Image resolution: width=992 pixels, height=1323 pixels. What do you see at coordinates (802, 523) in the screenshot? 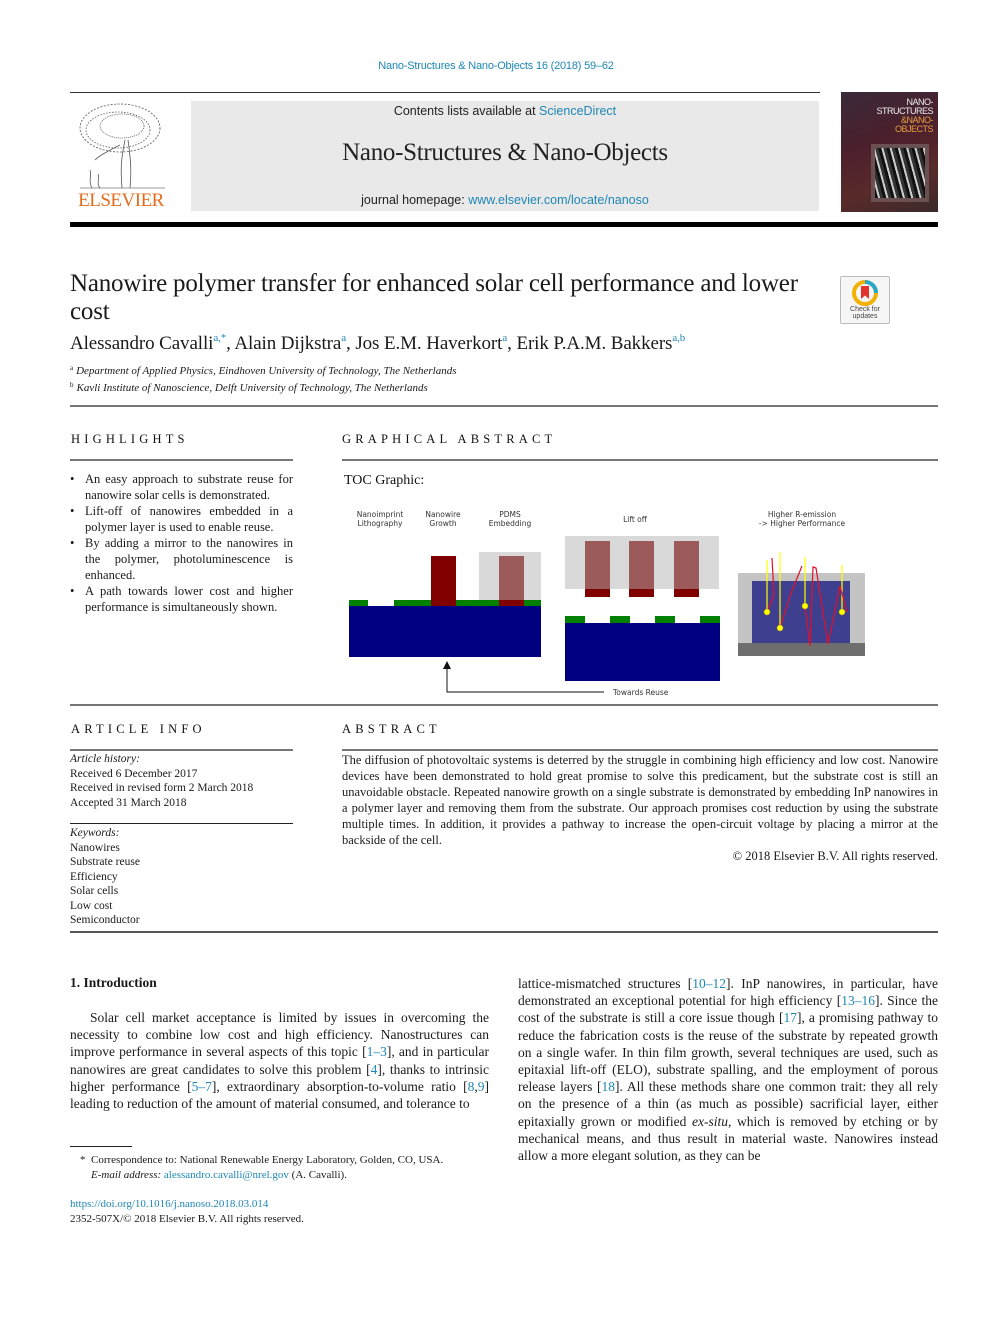
I see `label-emission-2: -> Higher Performance` at bounding box center [802, 523].